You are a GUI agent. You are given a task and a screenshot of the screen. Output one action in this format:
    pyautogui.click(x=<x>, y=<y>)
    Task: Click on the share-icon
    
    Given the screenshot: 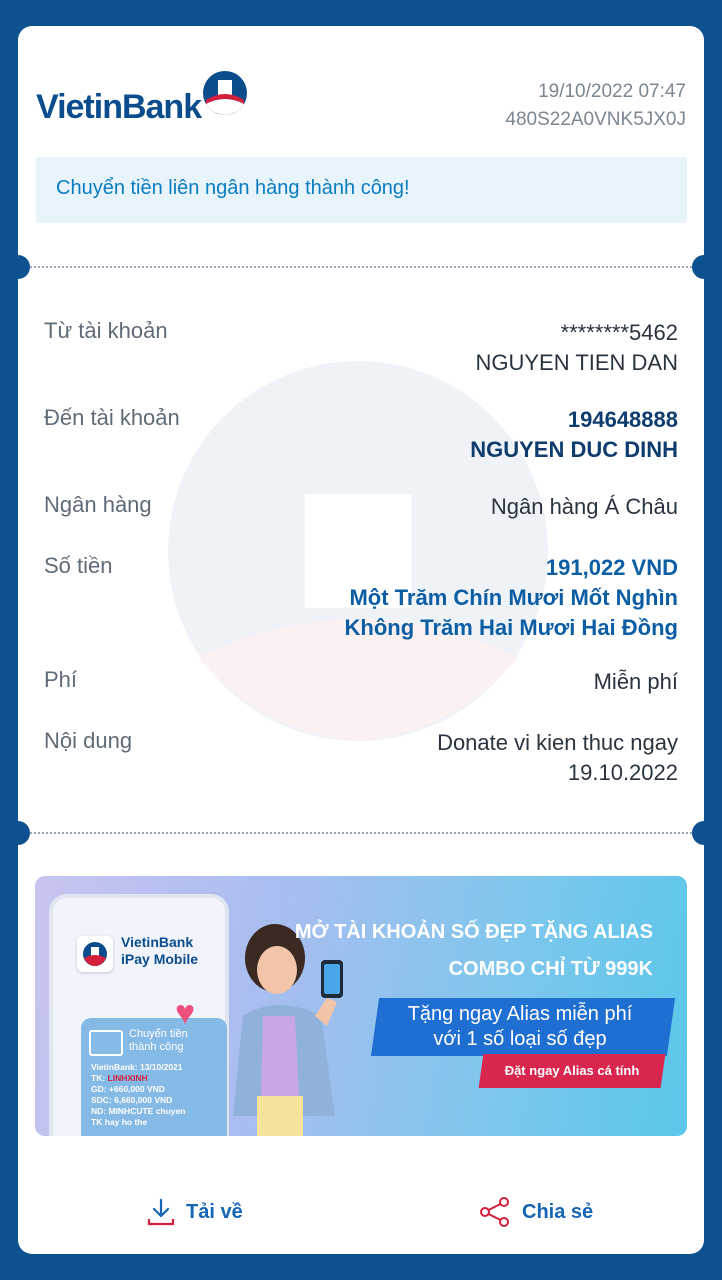 What is the action you would take?
    pyautogui.click(x=494, y=1212)
    